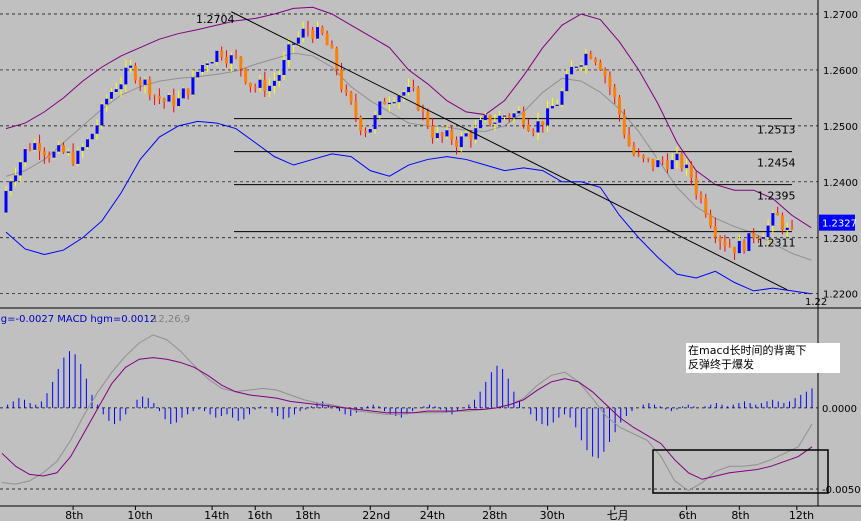 This screenshot has height=521, width=861. Describe the element at coordinates (776, 196) in the screenshot. I see `level-label-2: 1.2395` at that location.